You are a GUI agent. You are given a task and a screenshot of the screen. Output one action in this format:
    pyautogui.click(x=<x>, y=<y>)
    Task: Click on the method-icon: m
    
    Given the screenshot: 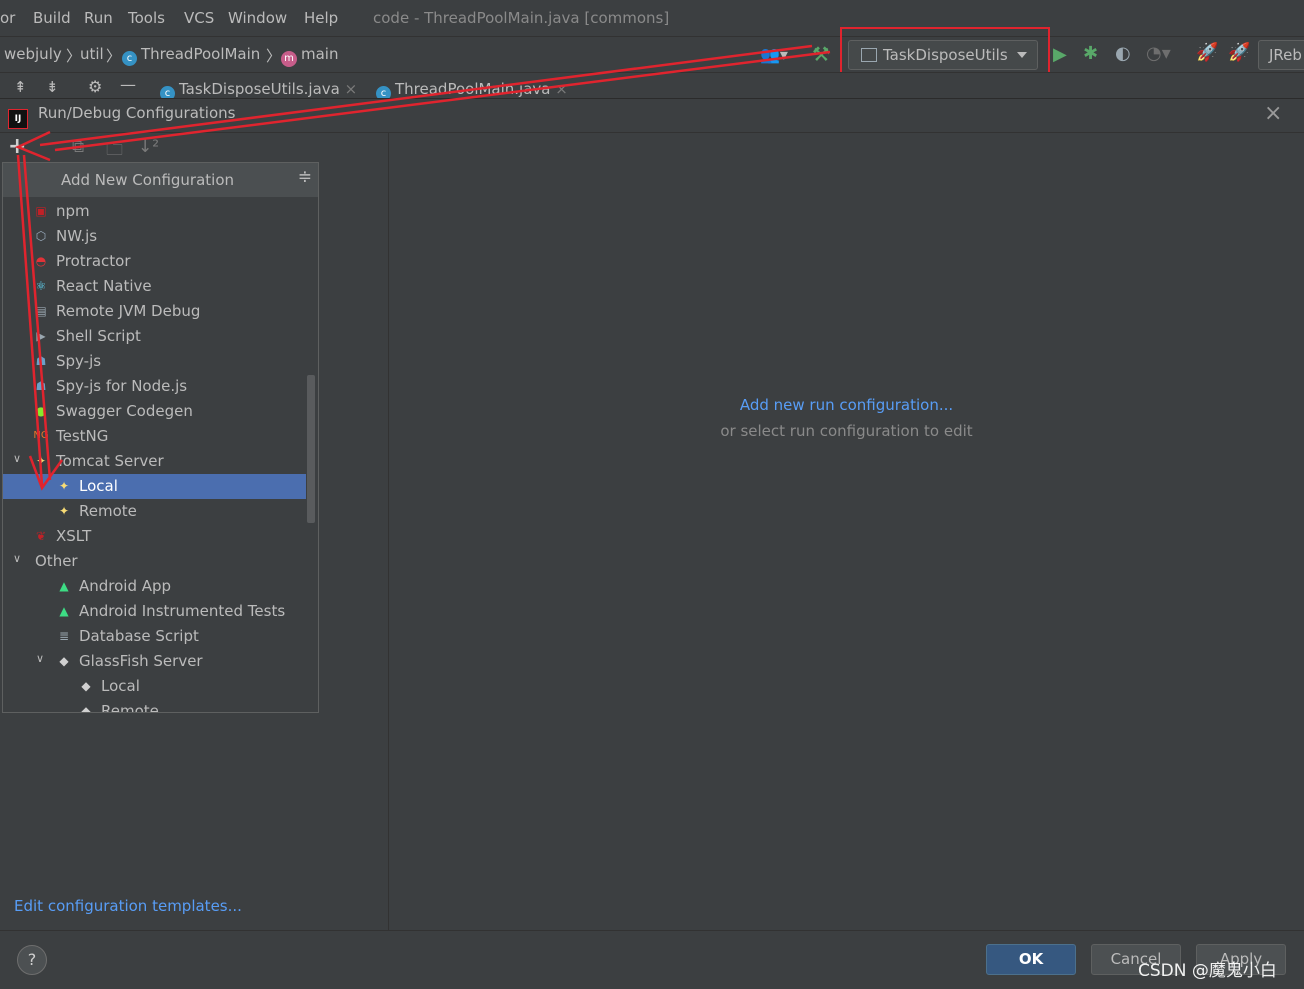 What is the action you would take?
    pyautogui.click(x=289, y=59)
    